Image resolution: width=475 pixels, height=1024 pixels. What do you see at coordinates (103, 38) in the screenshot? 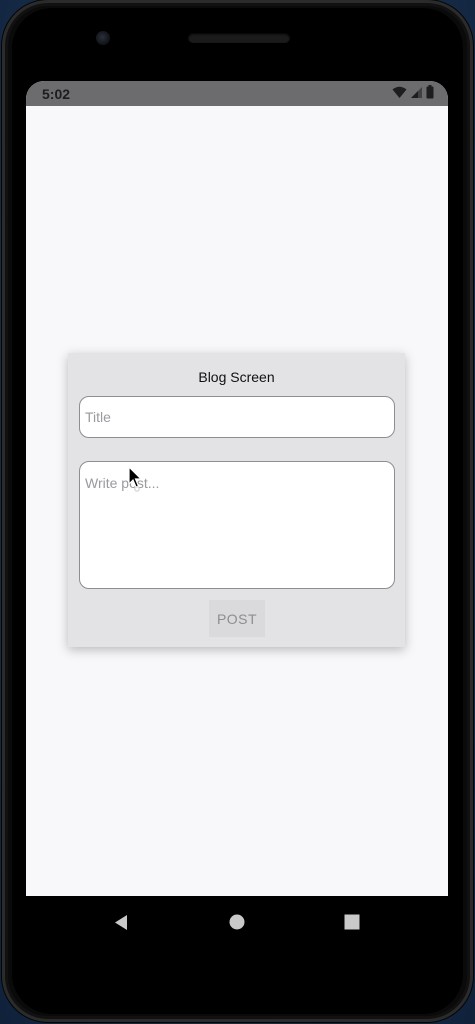
I see `front-camera` at bounding box center [103, 38].